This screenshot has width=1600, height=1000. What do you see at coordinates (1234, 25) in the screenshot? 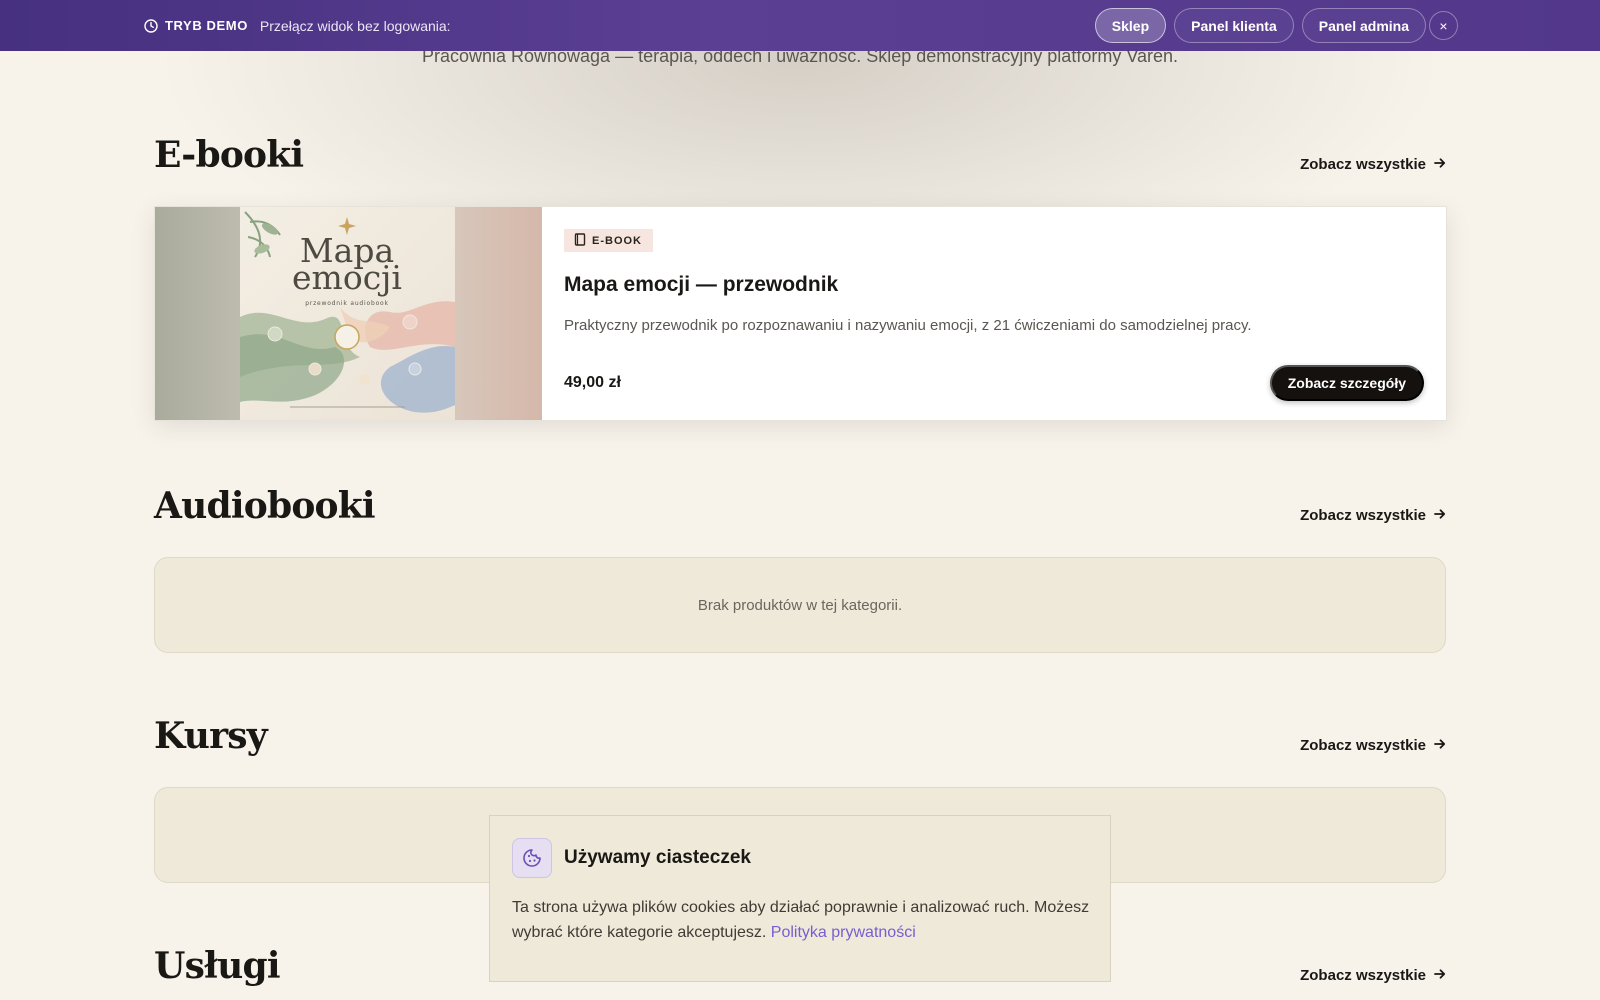
I see `view-client-panel-button: Panel klienta` at bounding box center [1234, 25].